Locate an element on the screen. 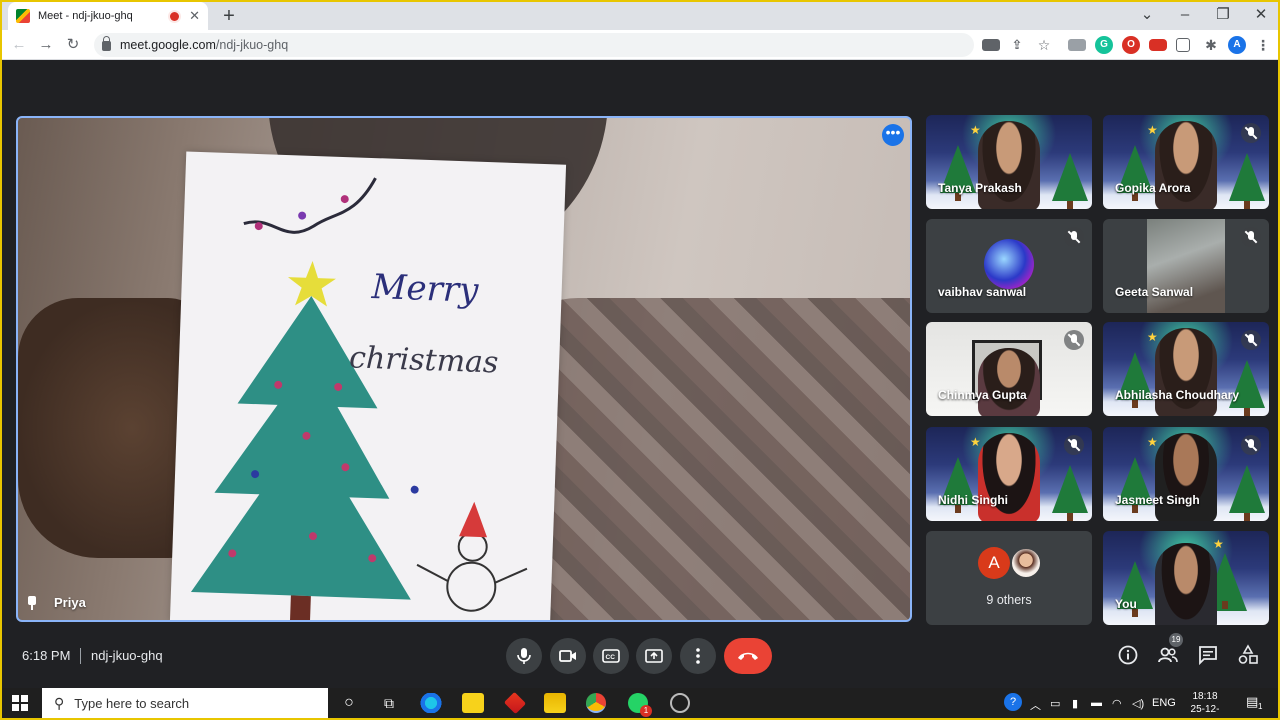 The height and width of the screenshot is (720, 1280). captions-icon: CC is located at coordinates (611, 656).